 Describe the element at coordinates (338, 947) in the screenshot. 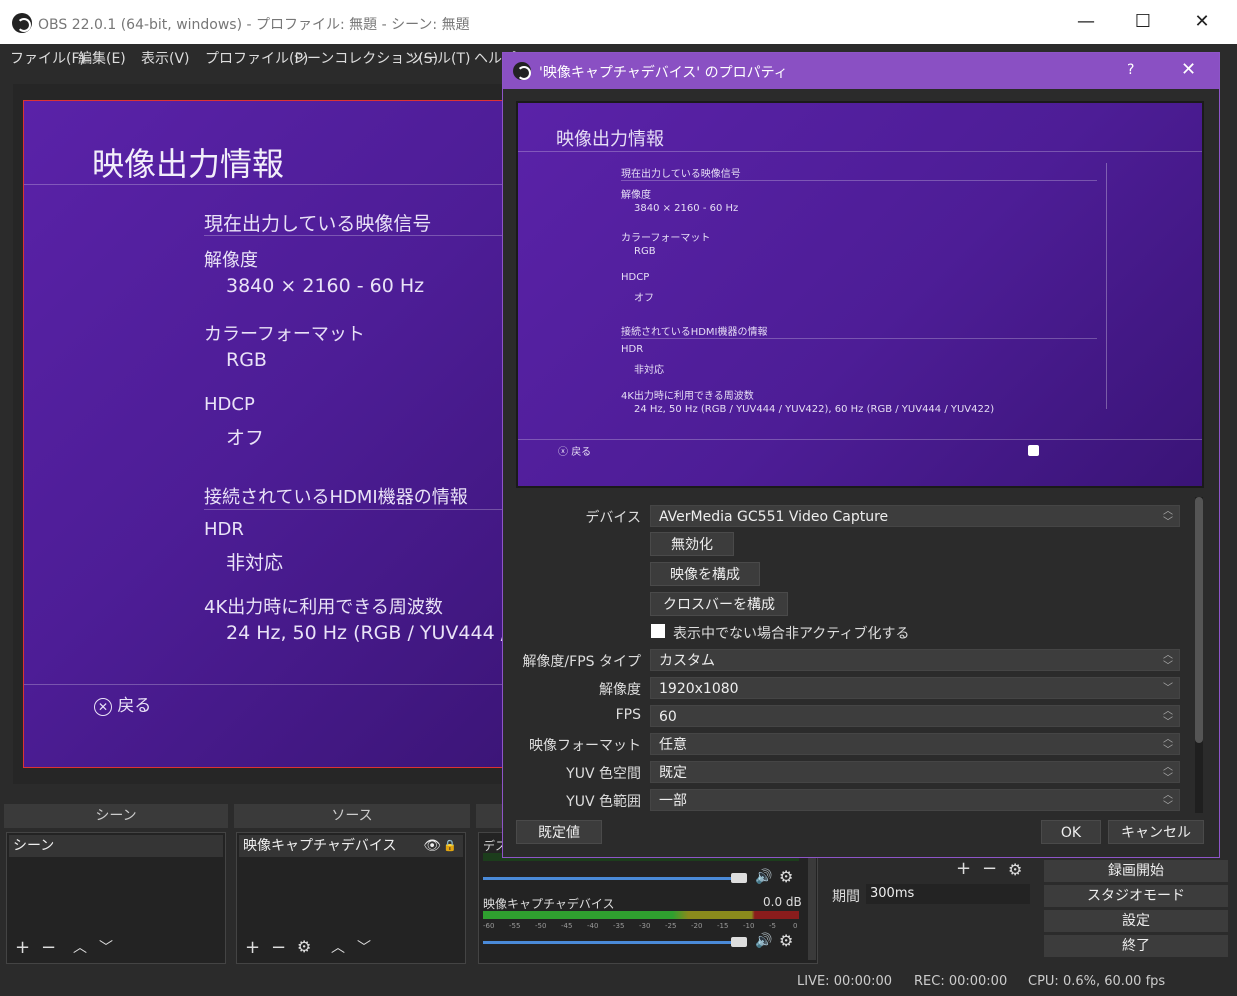

I see `source-up-icon: ︿` at that location.